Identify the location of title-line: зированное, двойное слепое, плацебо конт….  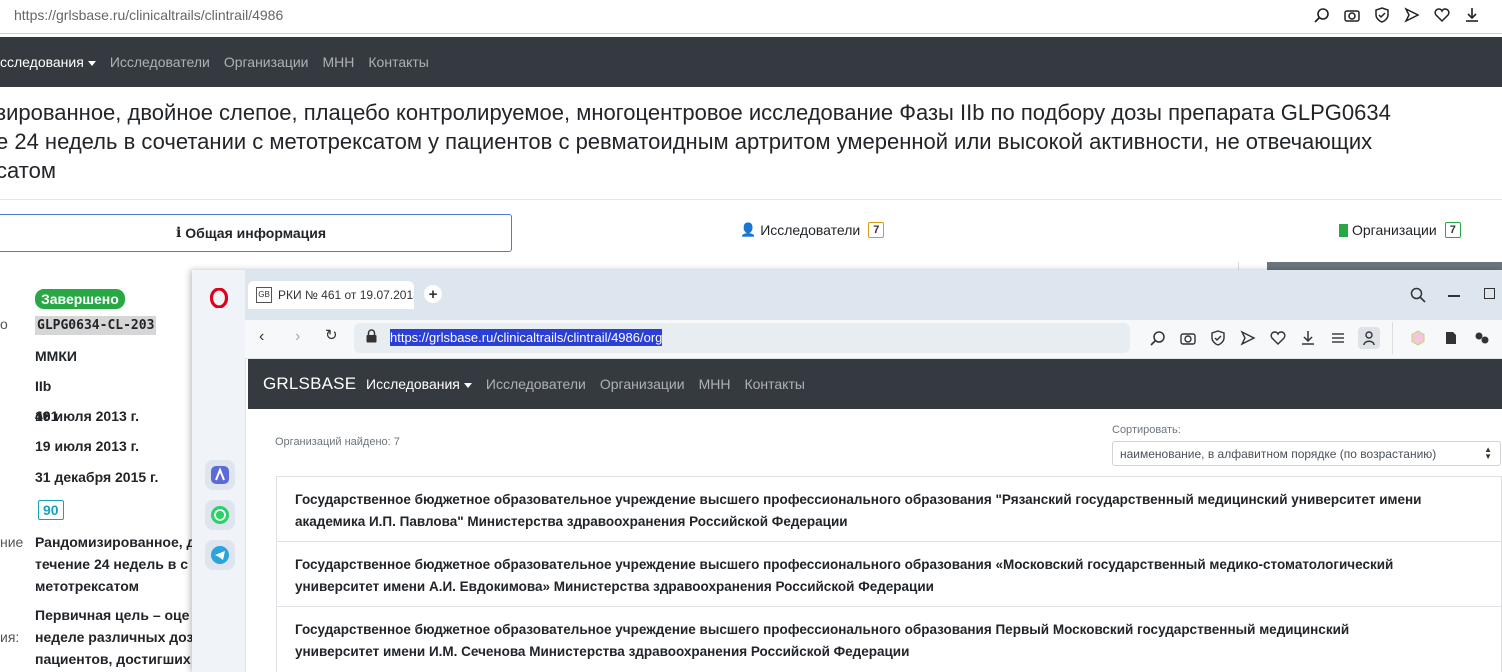
(695, 112).